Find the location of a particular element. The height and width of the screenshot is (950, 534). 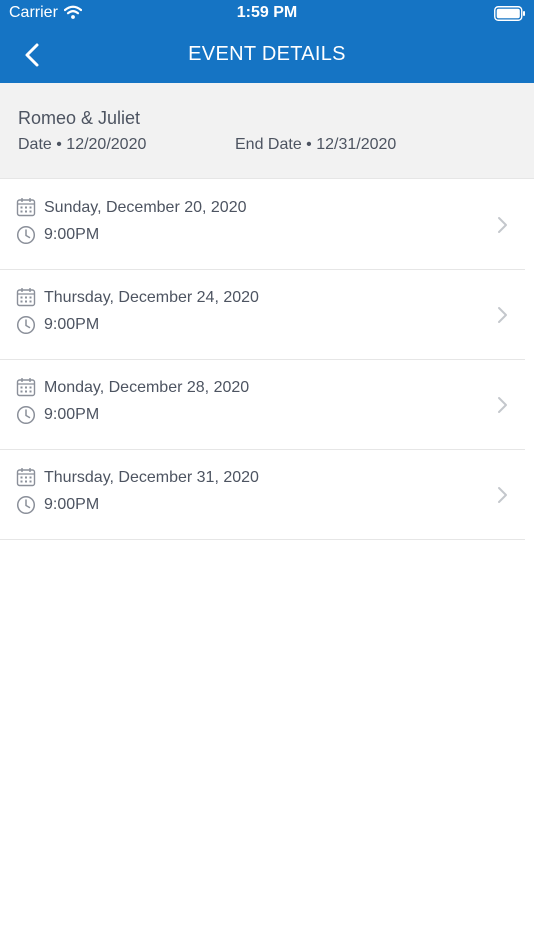

showtime-row: Monday, December 28, 2020 9:00PM is located at coordinates (267, 405).